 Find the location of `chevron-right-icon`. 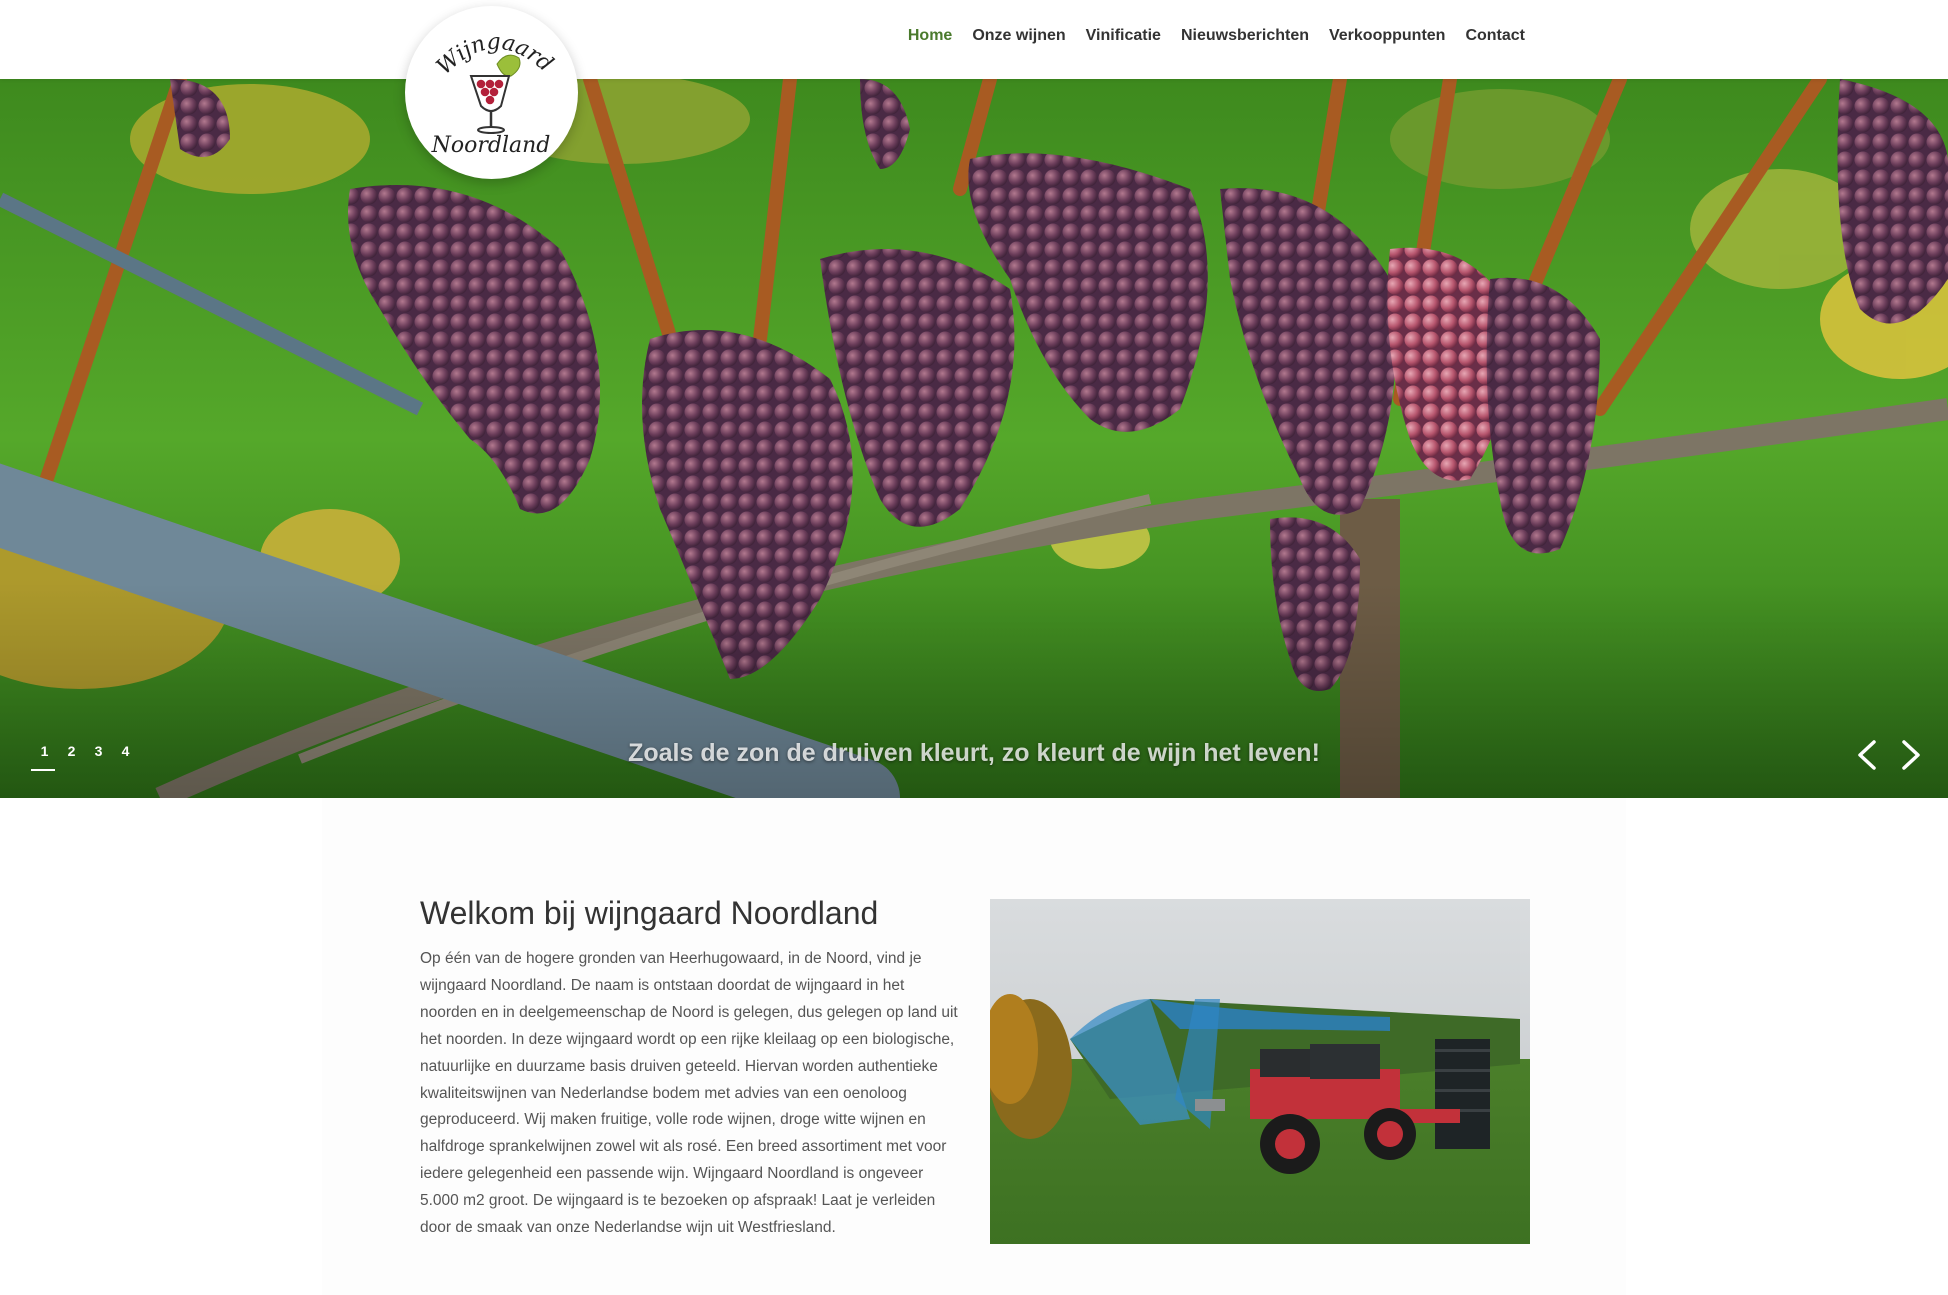

chevron-right-icon is located at coordinates (1911, 755).